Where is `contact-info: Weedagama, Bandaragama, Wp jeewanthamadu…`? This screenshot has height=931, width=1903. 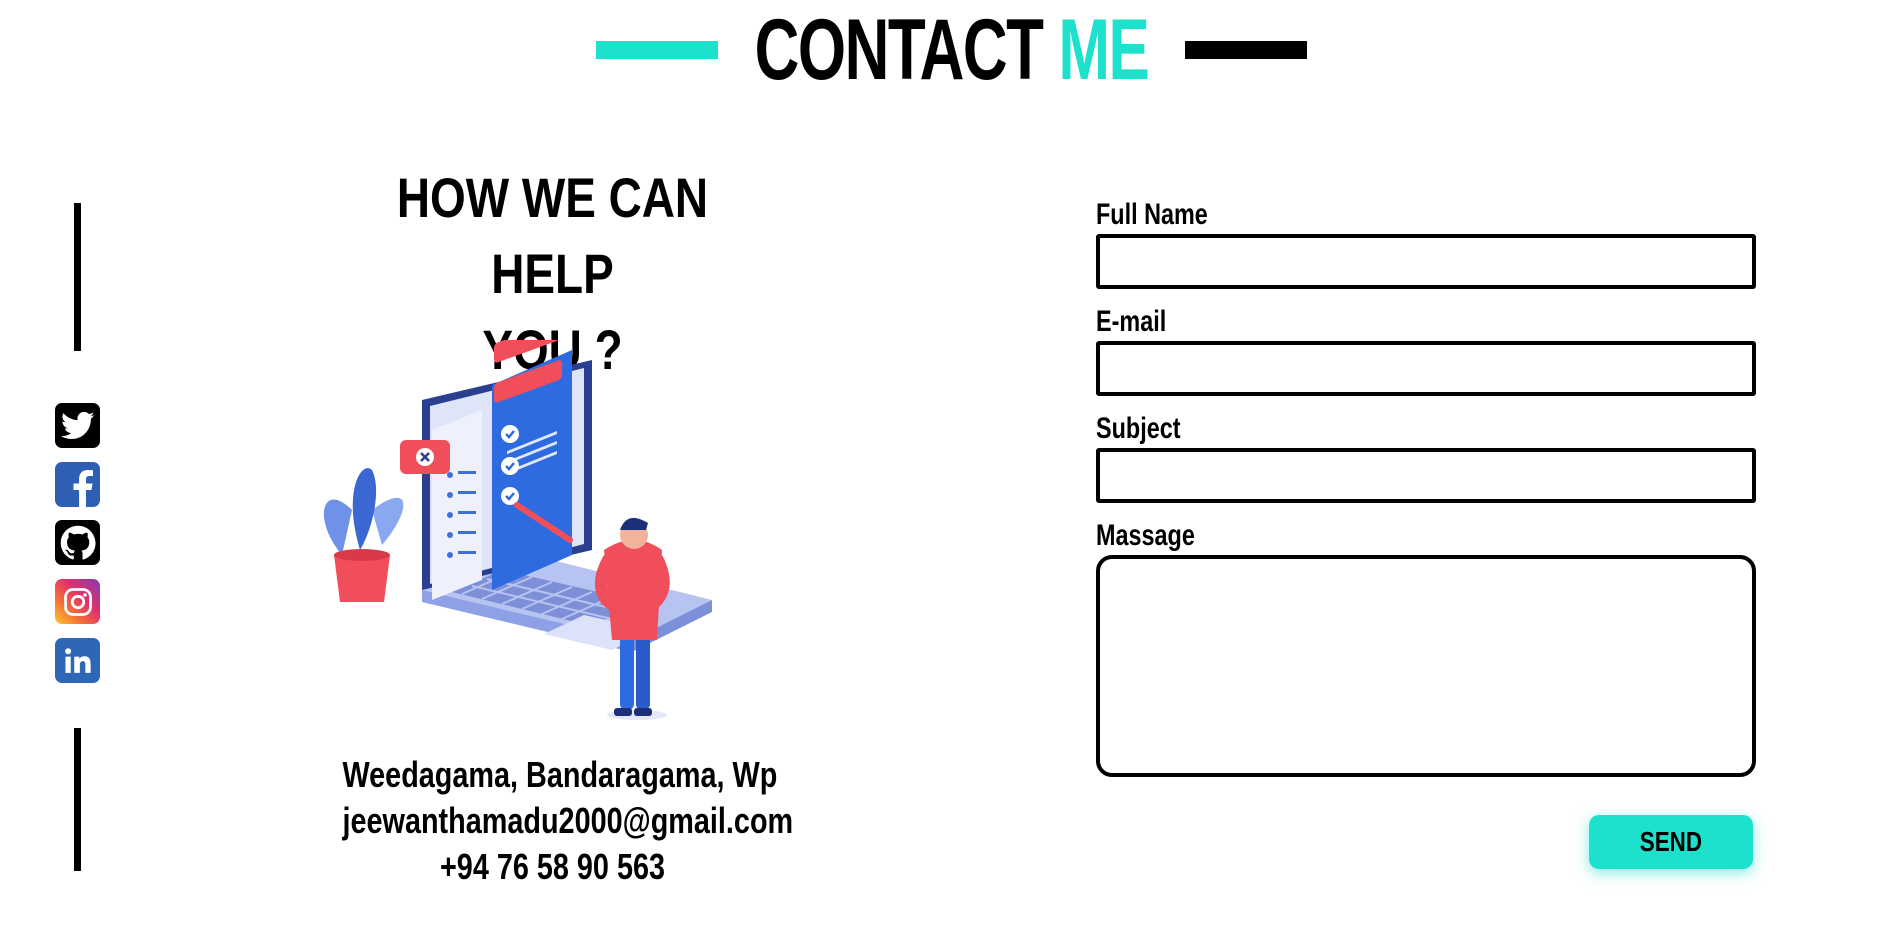
contact-info: Weedagama, Bandaragama, Wp jeewanthamadu… is located at coordinates (552, 821).